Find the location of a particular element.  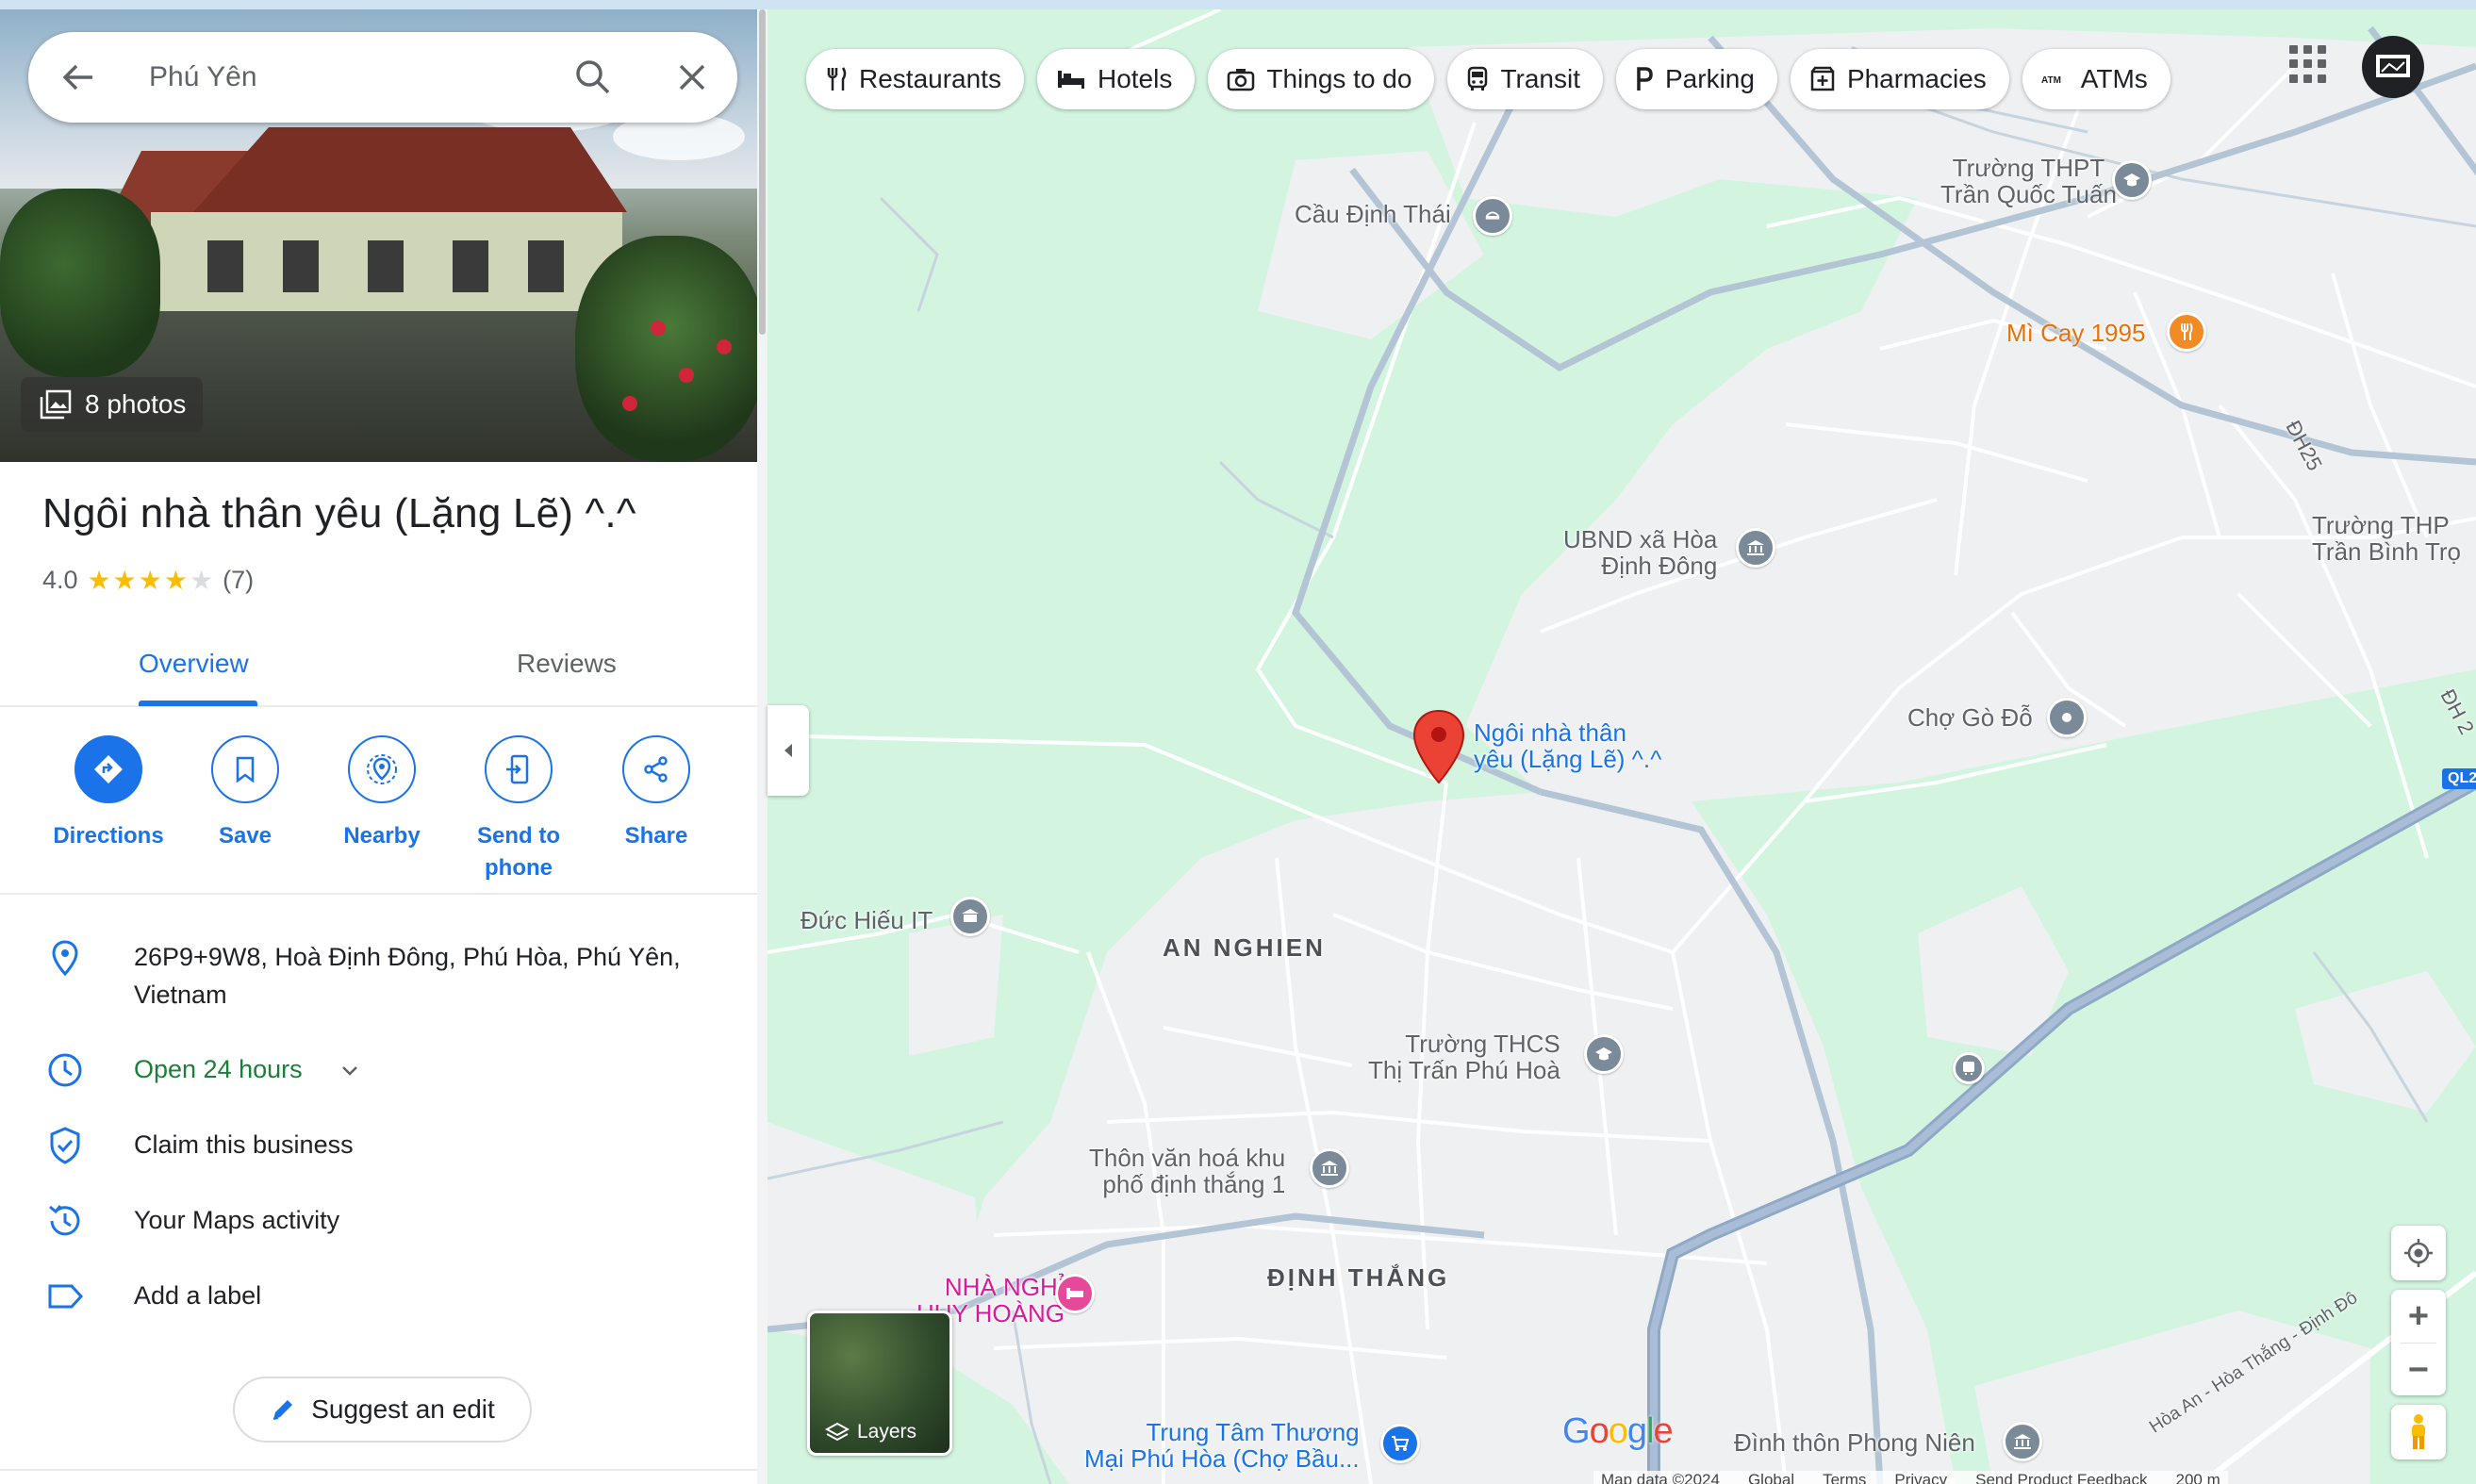

footer-scale: 200 m is located at coordinates (2198, 1477).